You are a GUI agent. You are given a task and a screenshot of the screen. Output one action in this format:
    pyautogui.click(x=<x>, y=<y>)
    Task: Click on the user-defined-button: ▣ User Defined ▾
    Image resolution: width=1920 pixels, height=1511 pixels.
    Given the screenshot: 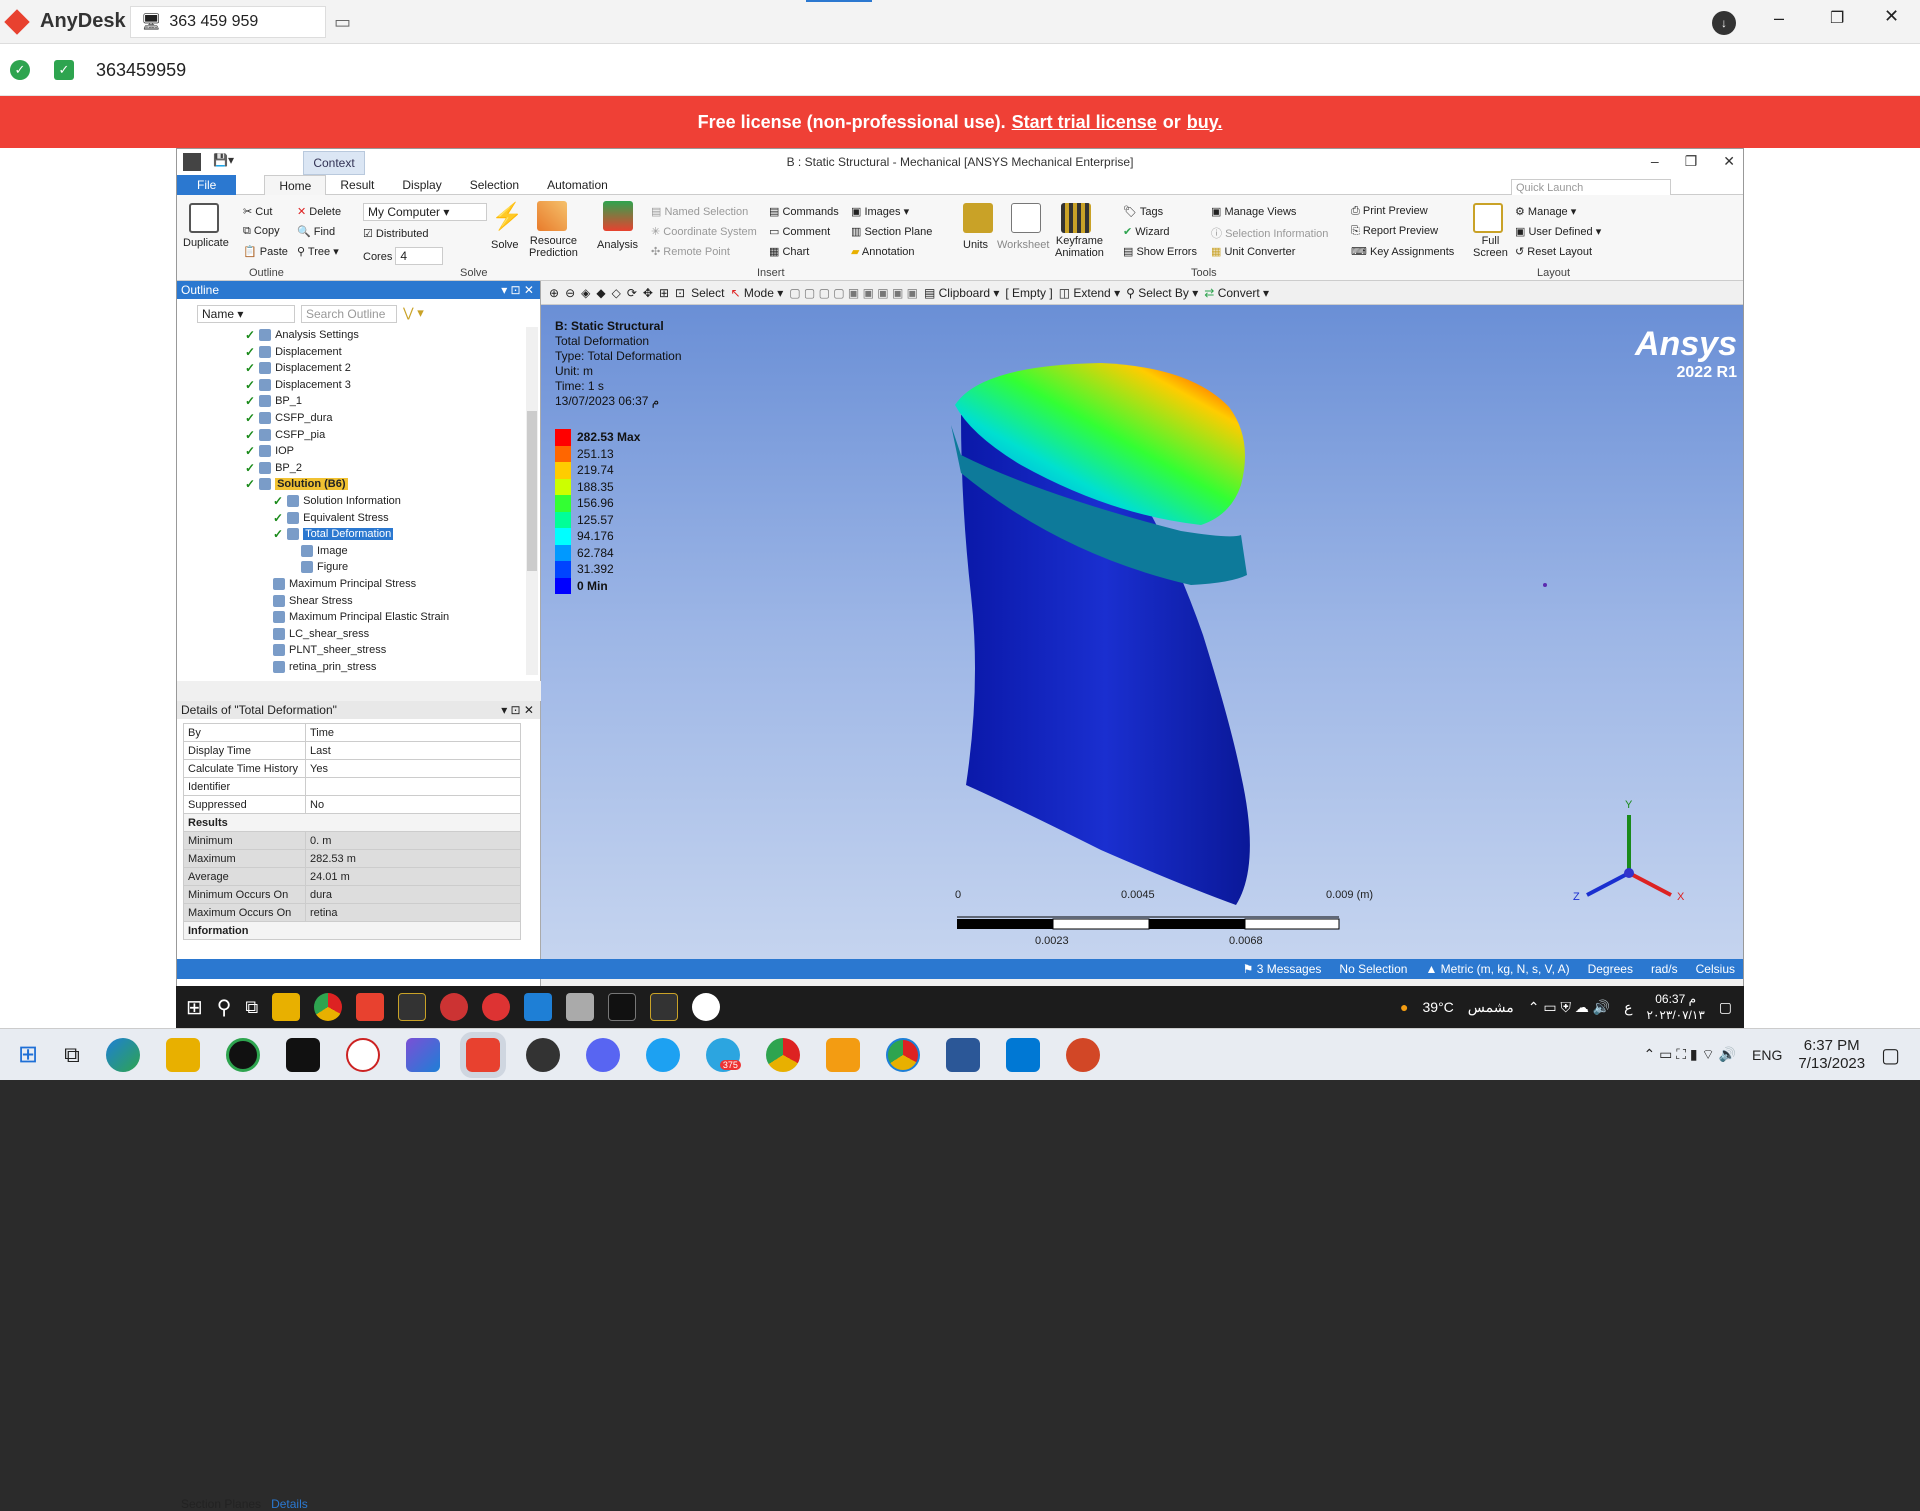 What is the action you would take?
    pyautogui.click(x=1558, y=231)
    